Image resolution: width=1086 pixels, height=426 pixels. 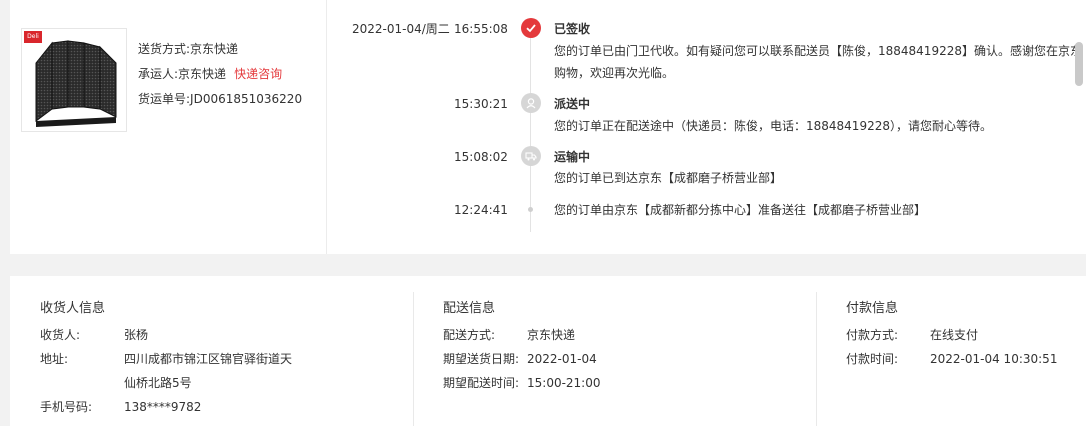 I want to click on timeline-status: 已签收, so click(x=572, y=29).